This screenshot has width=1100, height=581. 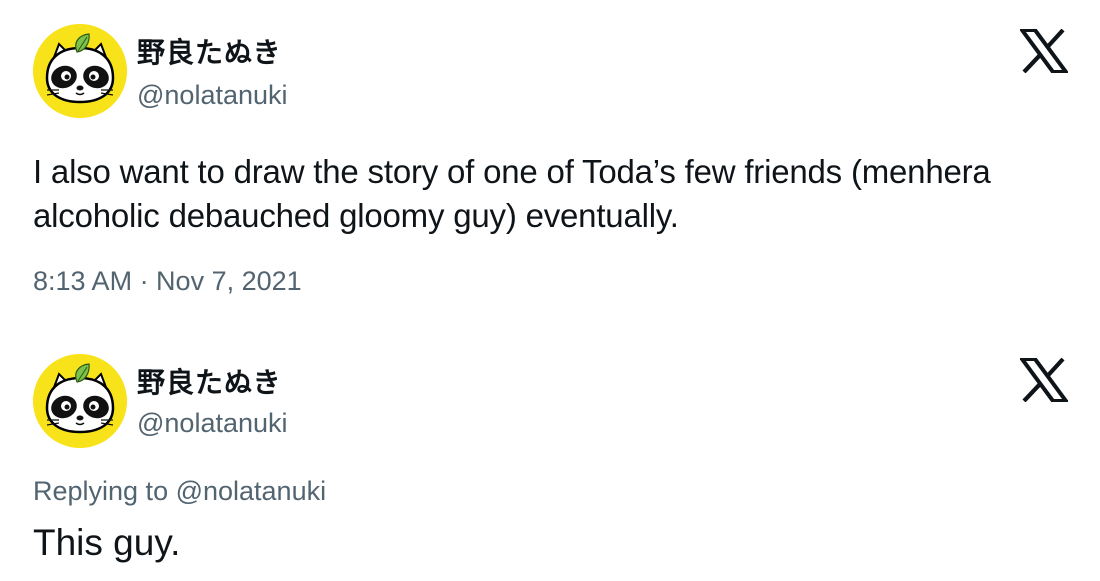 I want to click on replying-to-label: Replying to @nolatanuki, so click(x=179, y=491).